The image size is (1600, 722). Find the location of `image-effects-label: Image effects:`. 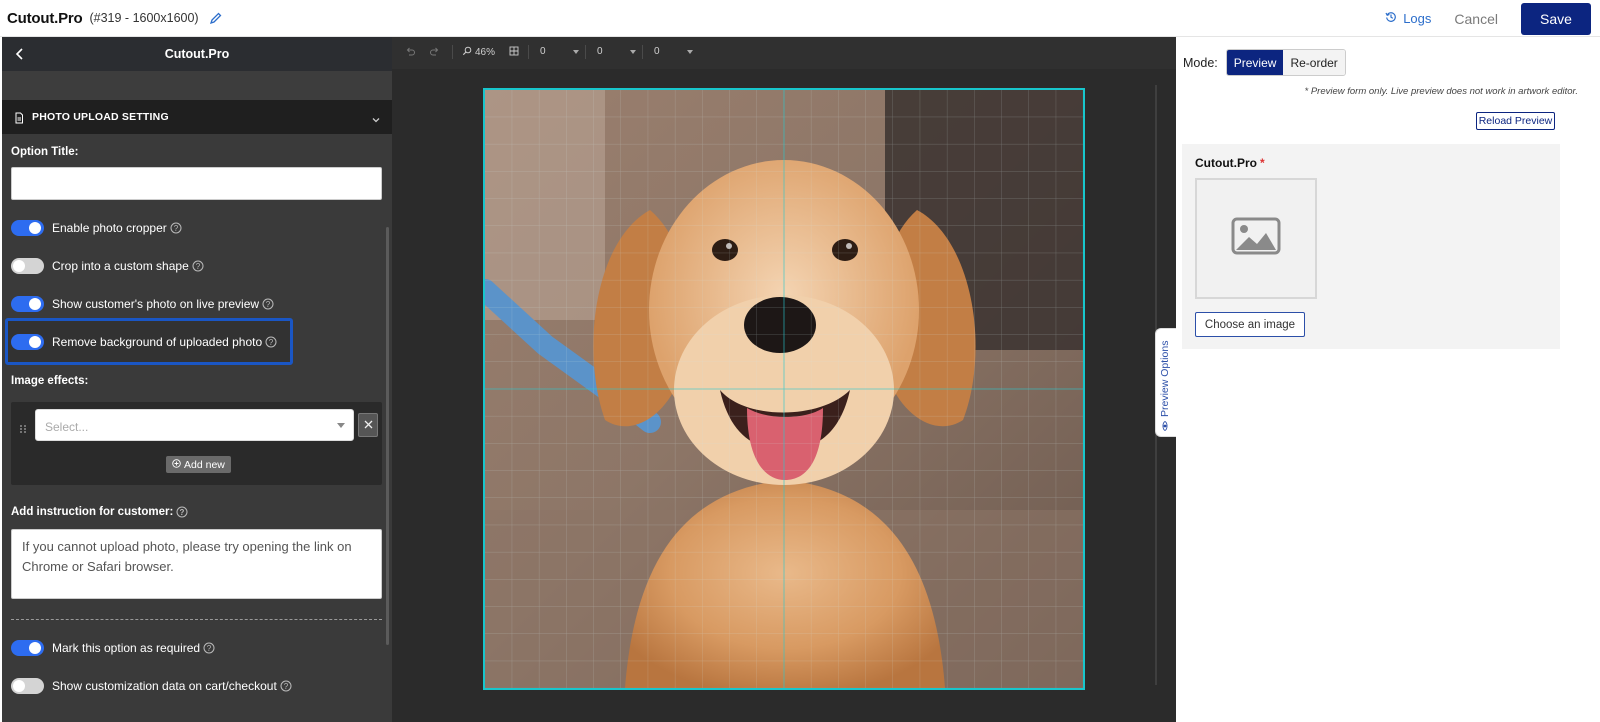

image-effects-label: Image effects: is located at coordinates (50, 381).